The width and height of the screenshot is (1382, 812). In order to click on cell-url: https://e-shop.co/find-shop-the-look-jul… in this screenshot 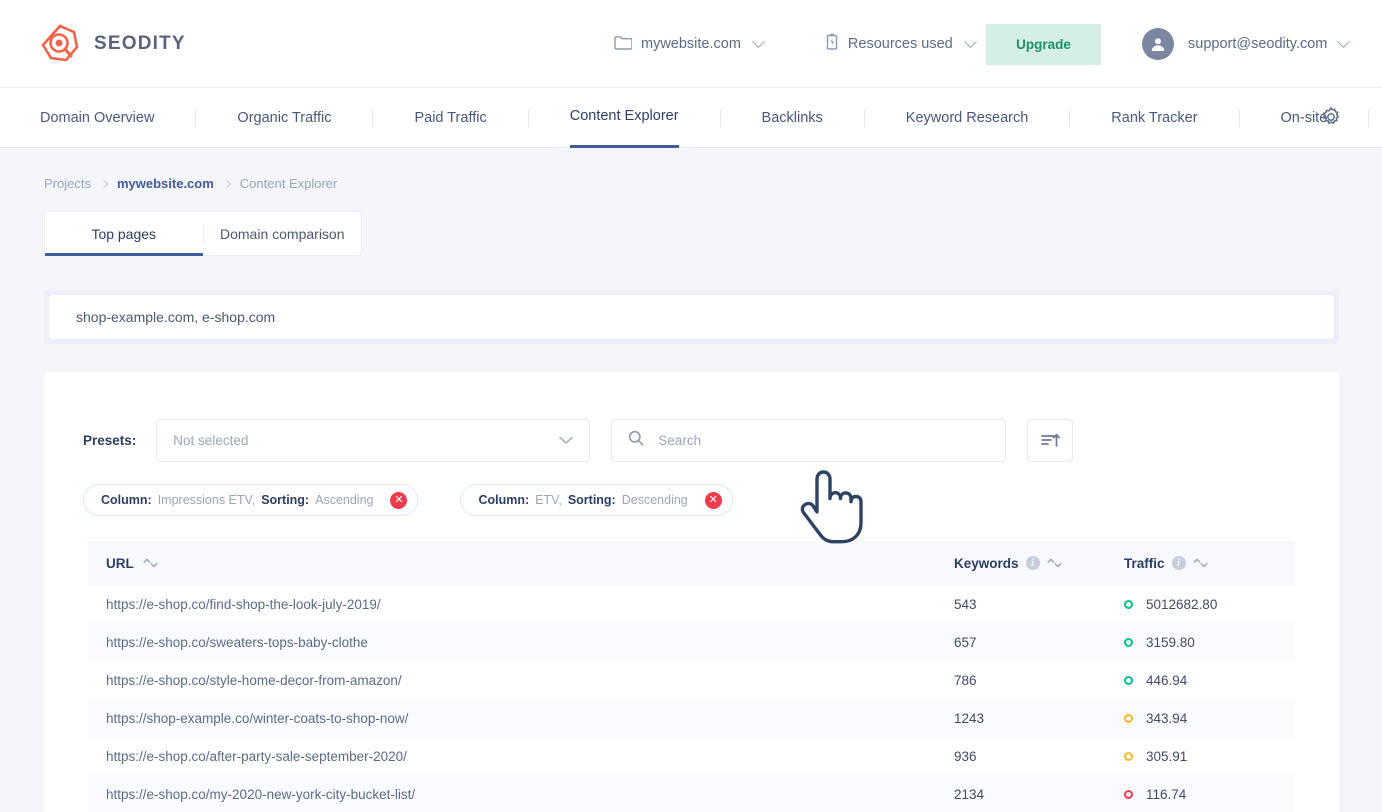, I will do `click(521, 604)`.